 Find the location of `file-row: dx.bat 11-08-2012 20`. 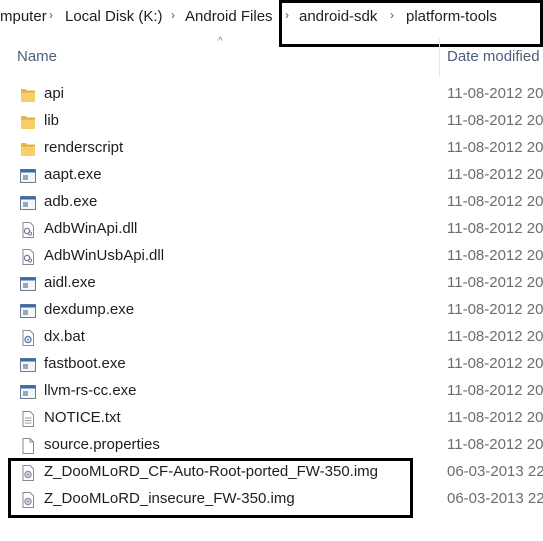

file-row: dx.bat 11-08-2012 20 is located at coordinates (271, 337).